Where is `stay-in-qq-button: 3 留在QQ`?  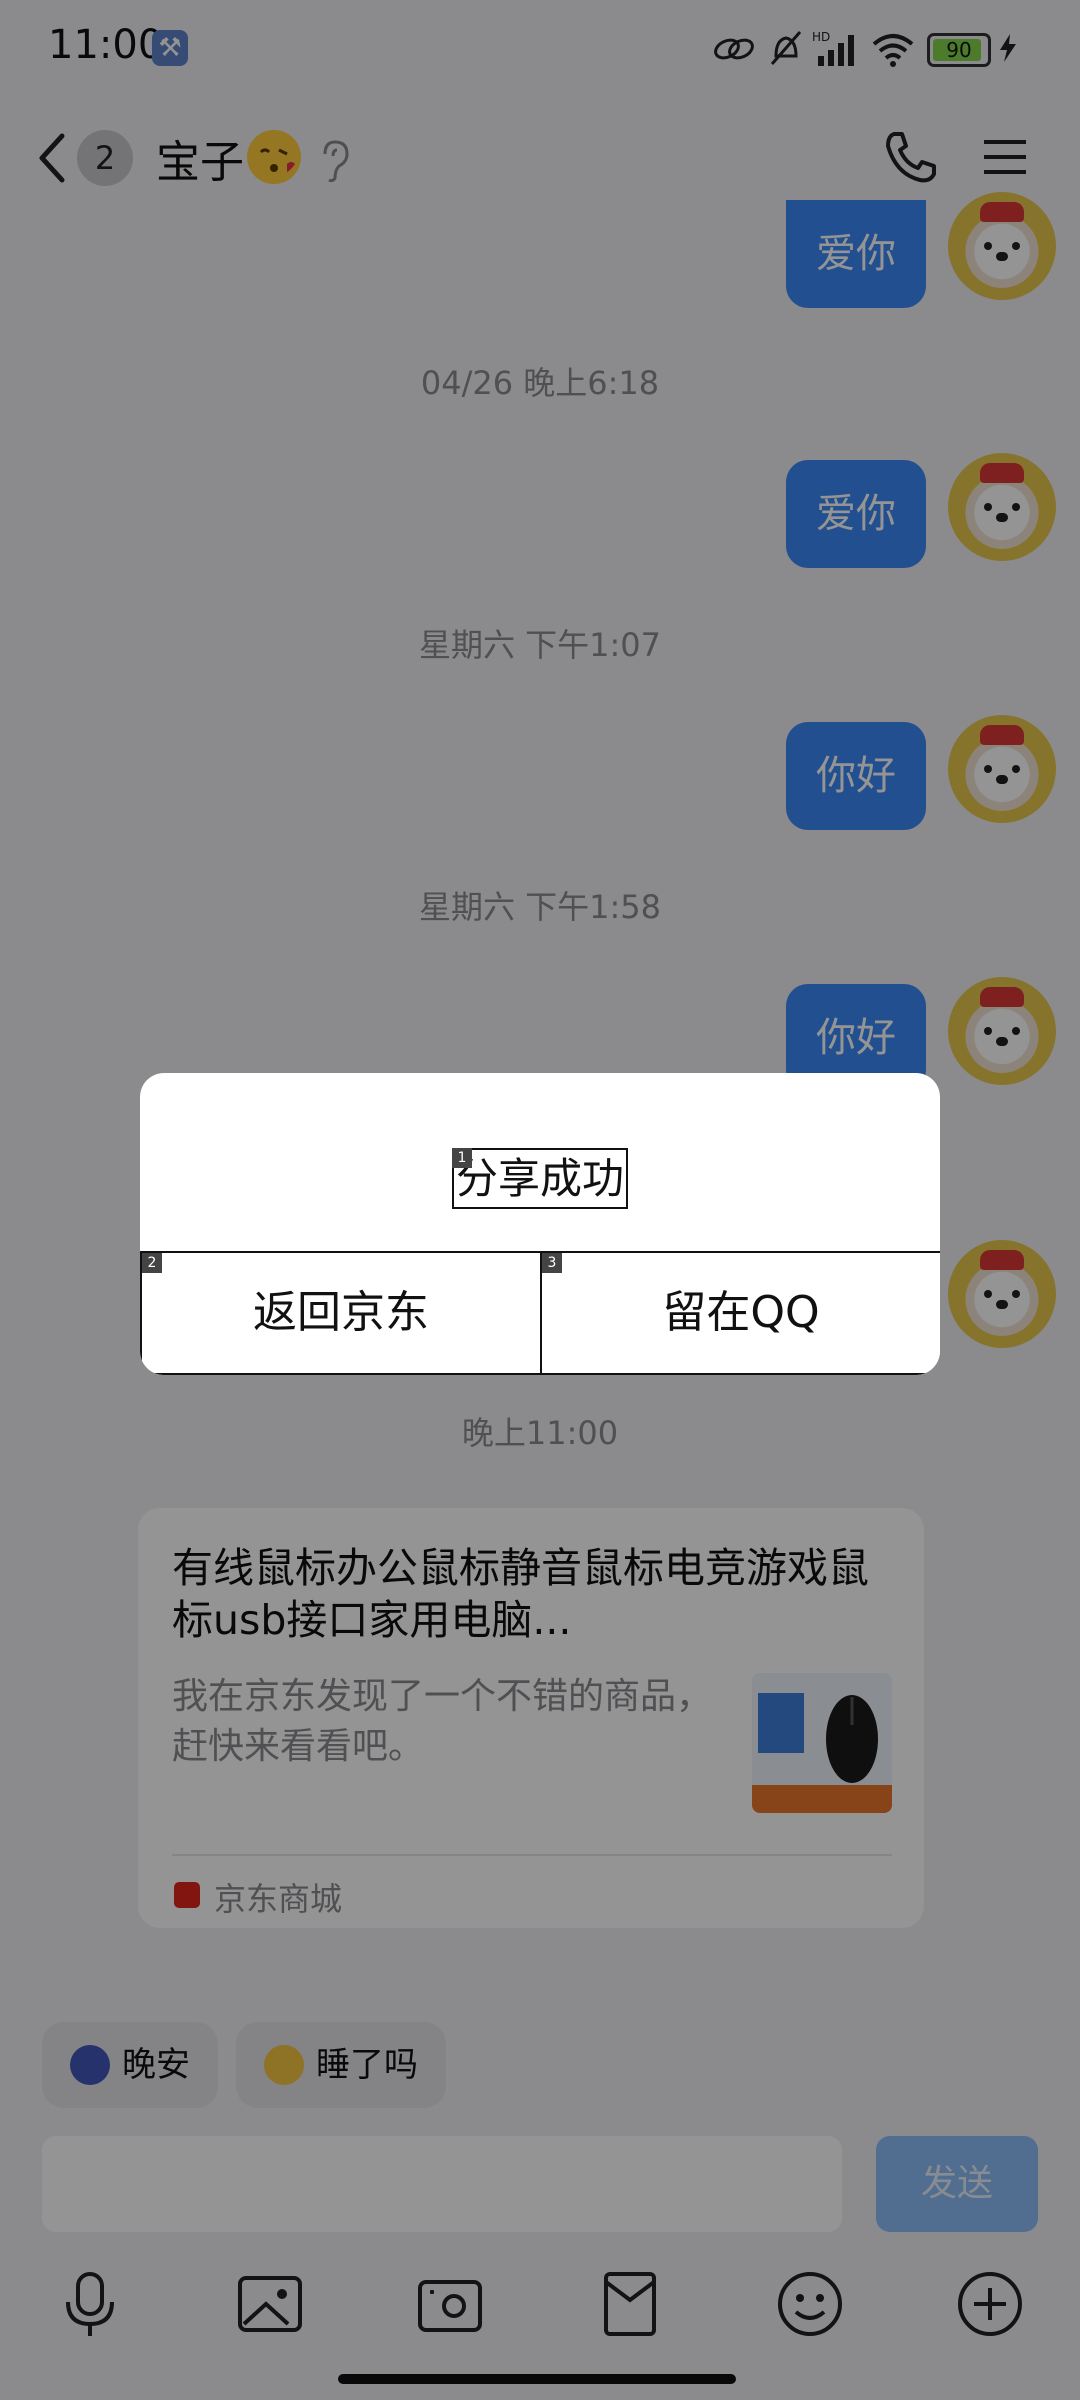 stay-in-qq-button: 3 留在QQ is located at coordinates (740, 1313).